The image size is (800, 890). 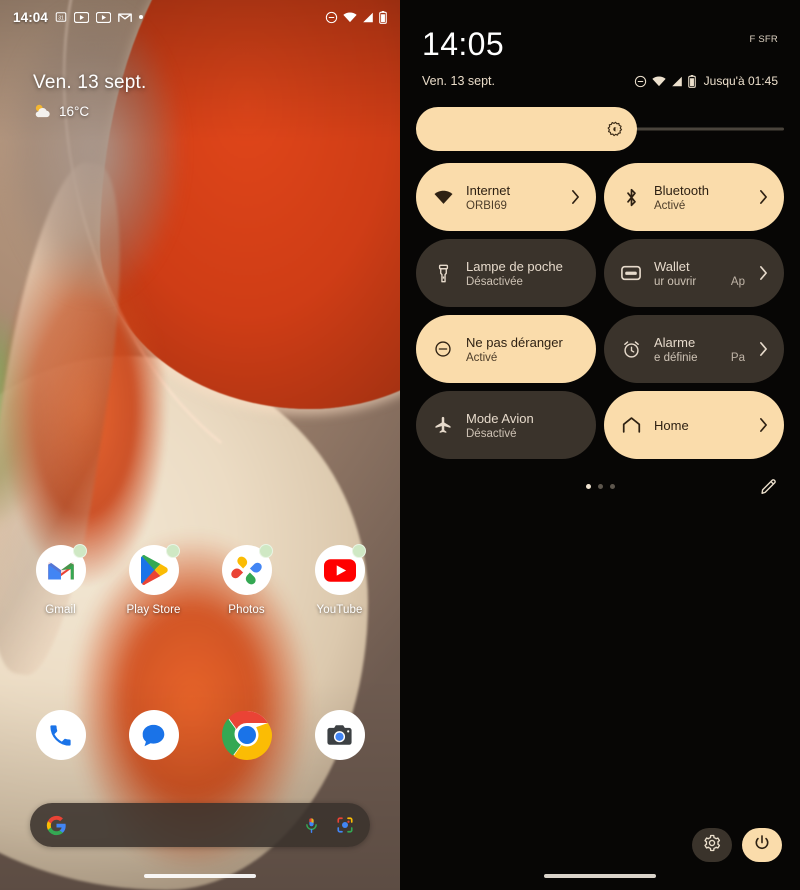 What do you see at coordinates (491, 433) in the screenshot?
I see `tile-subtitle: Désactivé` at bounding box center [491, 433].